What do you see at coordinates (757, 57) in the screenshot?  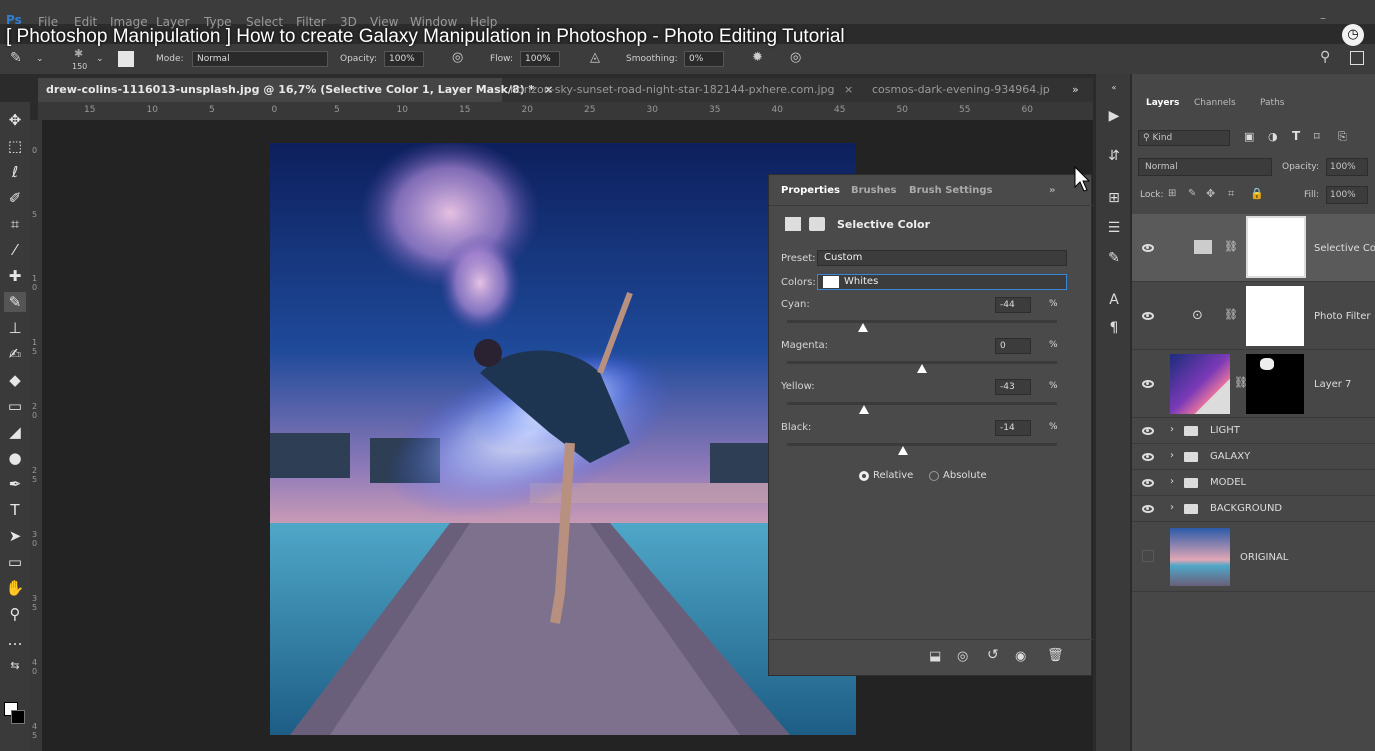 I see `gear-icon: ✹` at bounding box center [757, 57].